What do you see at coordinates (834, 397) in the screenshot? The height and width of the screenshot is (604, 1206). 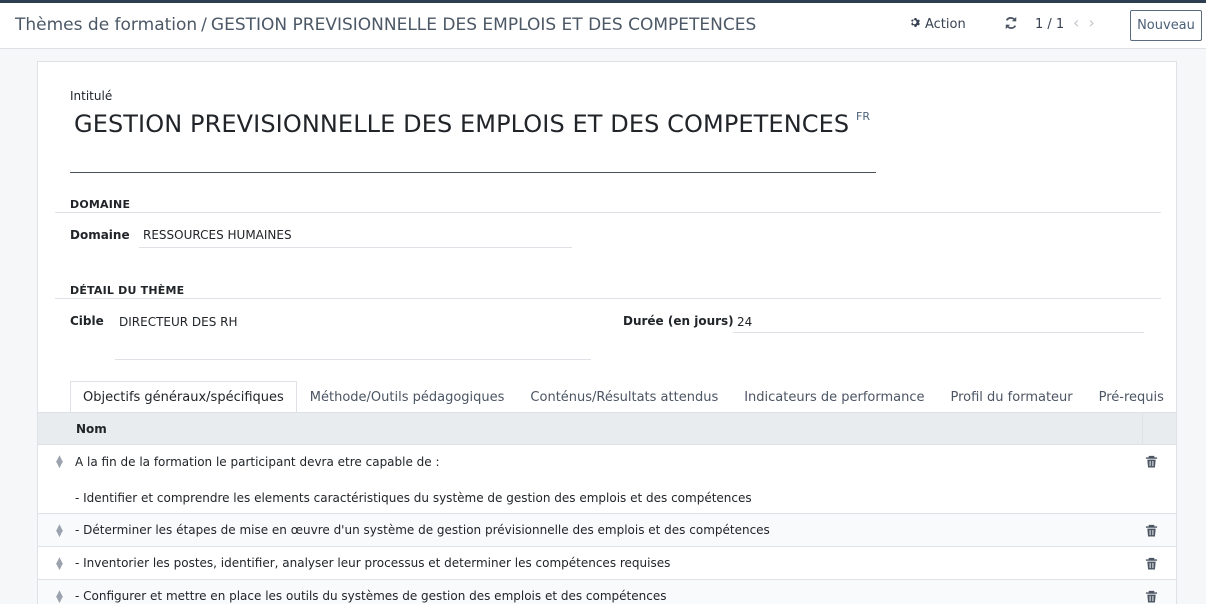 I see `tab-indicateurs: Indicateurs de performance` at bounding box center [834, 397].